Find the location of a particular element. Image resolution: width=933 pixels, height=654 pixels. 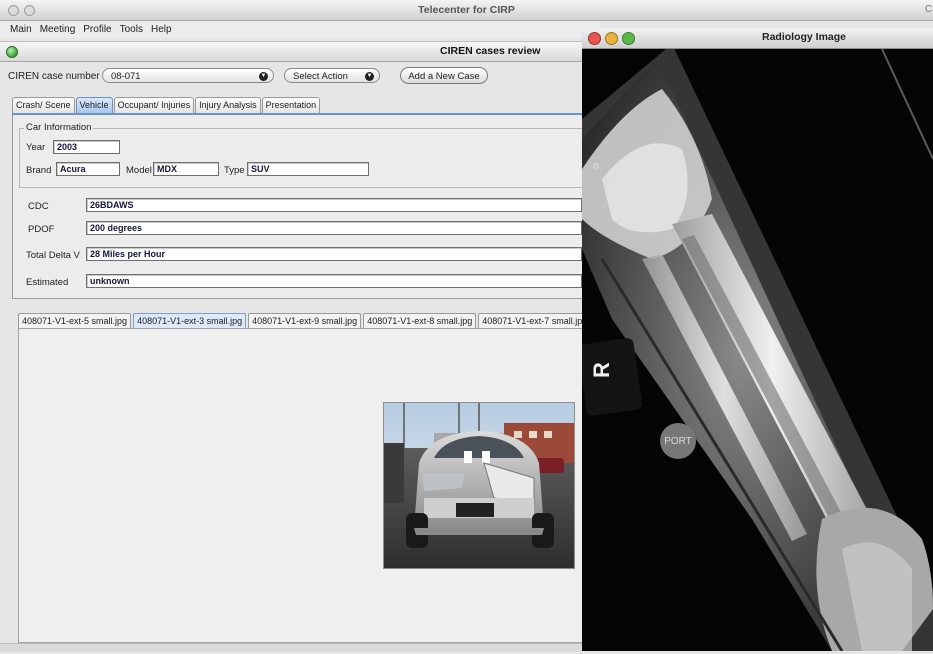

menu-bar: Main Meeting Profile Tools Help is located at coordinates (300, 29).